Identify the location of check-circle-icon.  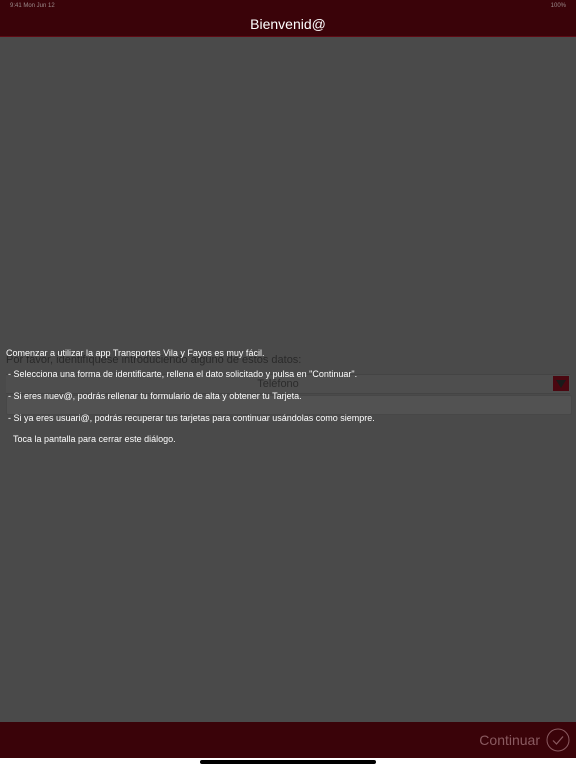
(558, 740).